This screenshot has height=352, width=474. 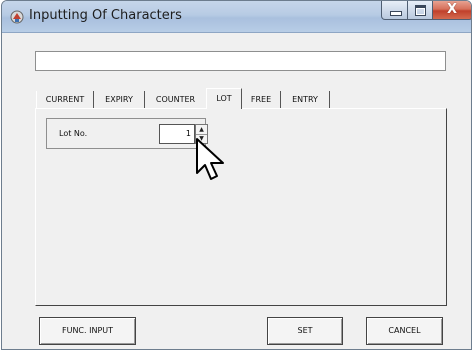 What do you see at coordinates (236, 17) in the screenshot?
I see `title-bar: Inputting Of Characters X` at bounding box center [236, 17].